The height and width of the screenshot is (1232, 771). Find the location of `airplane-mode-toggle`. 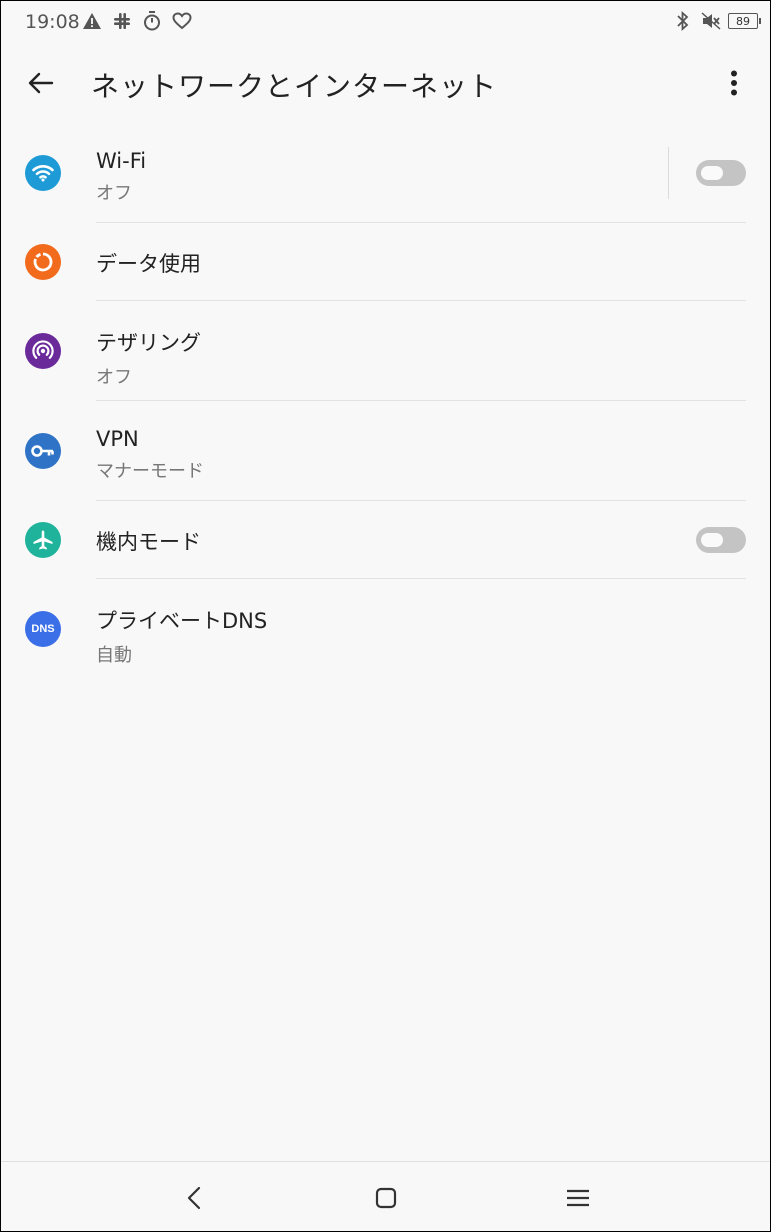

airplane-mode-toggle is located at coordinates (721, 540).